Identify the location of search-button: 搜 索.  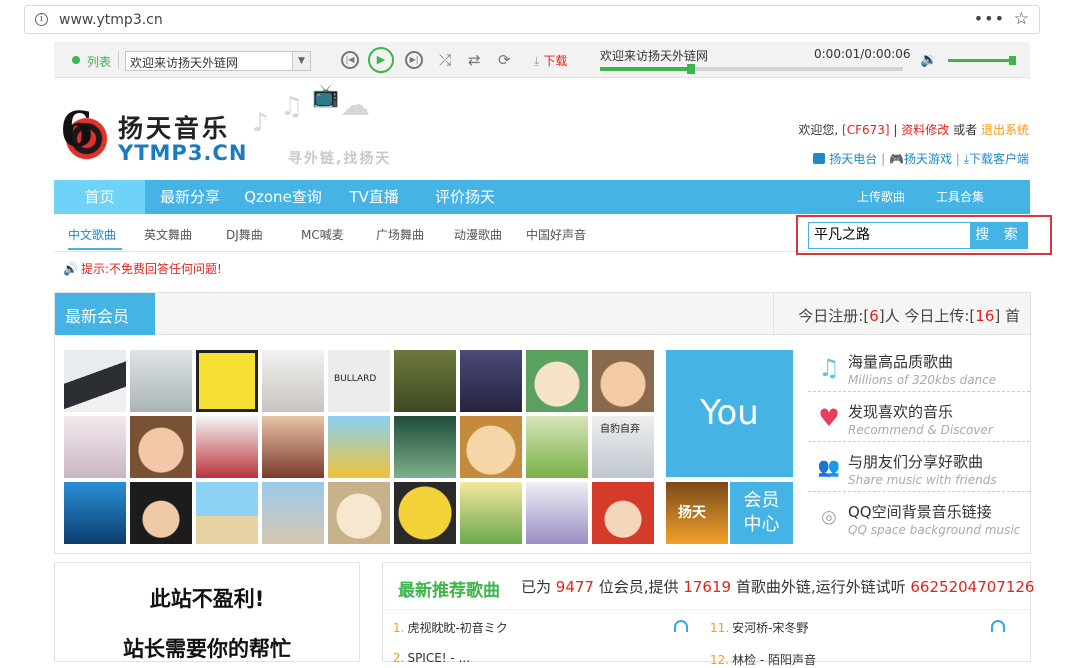
(999, 235).